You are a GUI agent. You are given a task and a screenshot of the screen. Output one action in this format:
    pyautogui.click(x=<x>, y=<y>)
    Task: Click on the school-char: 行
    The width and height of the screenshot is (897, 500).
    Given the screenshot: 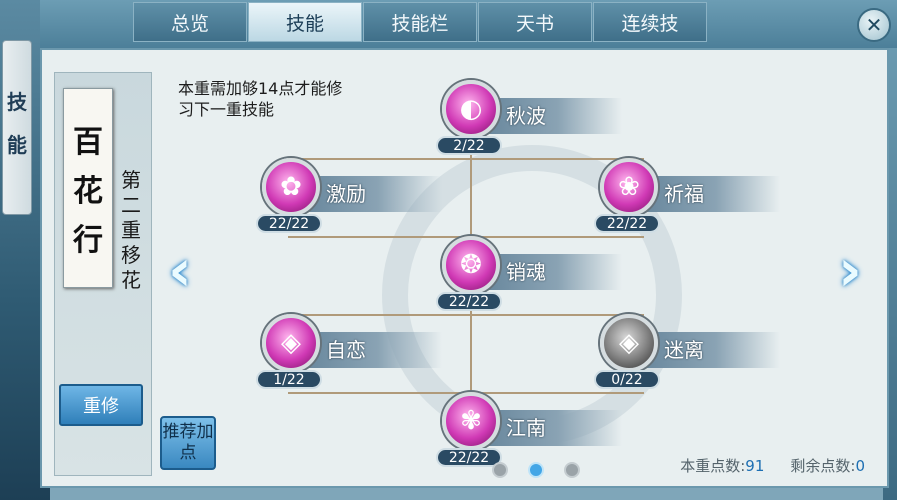 What is the action you would take?
    pyautogui.click(x=88, y=240)
    